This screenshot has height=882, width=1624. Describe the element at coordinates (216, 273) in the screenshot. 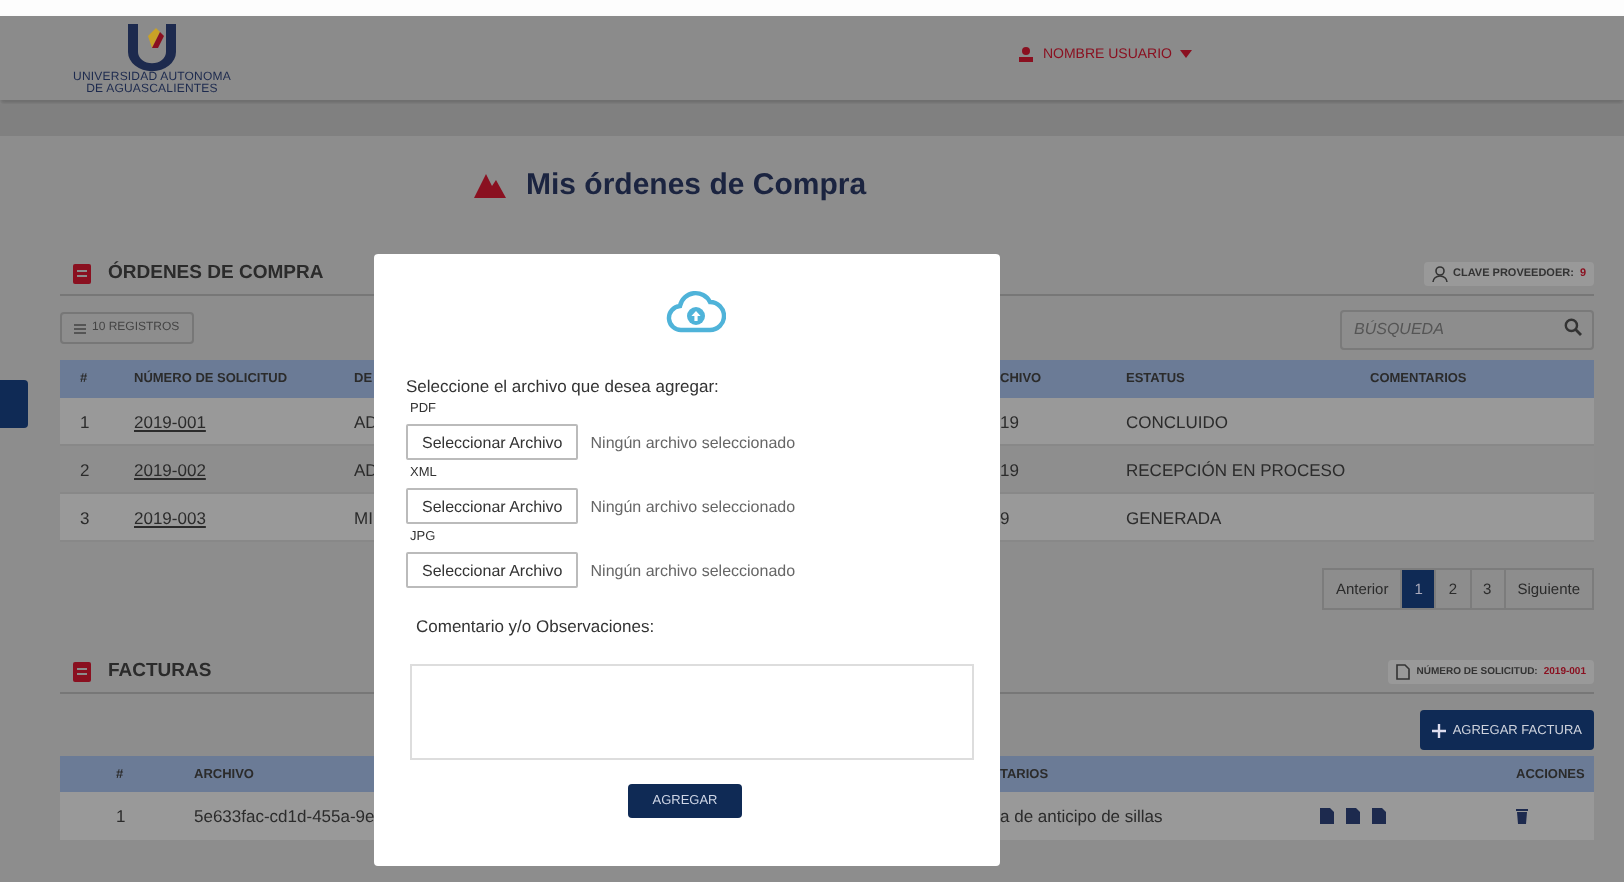

I see `section-title: ÓRDENES DE COMPRA` at that location.